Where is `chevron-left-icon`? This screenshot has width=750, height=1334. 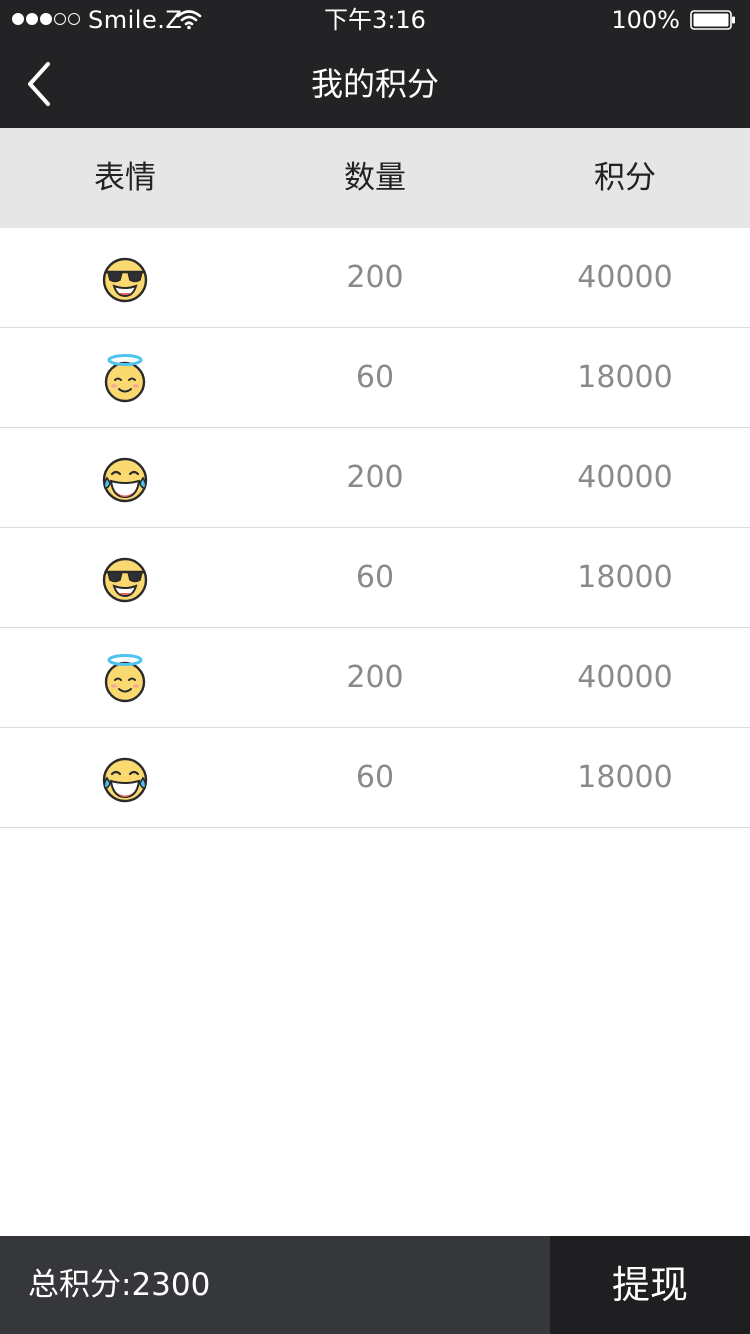
chevron-left-icon is located at coordinates (42, 84).